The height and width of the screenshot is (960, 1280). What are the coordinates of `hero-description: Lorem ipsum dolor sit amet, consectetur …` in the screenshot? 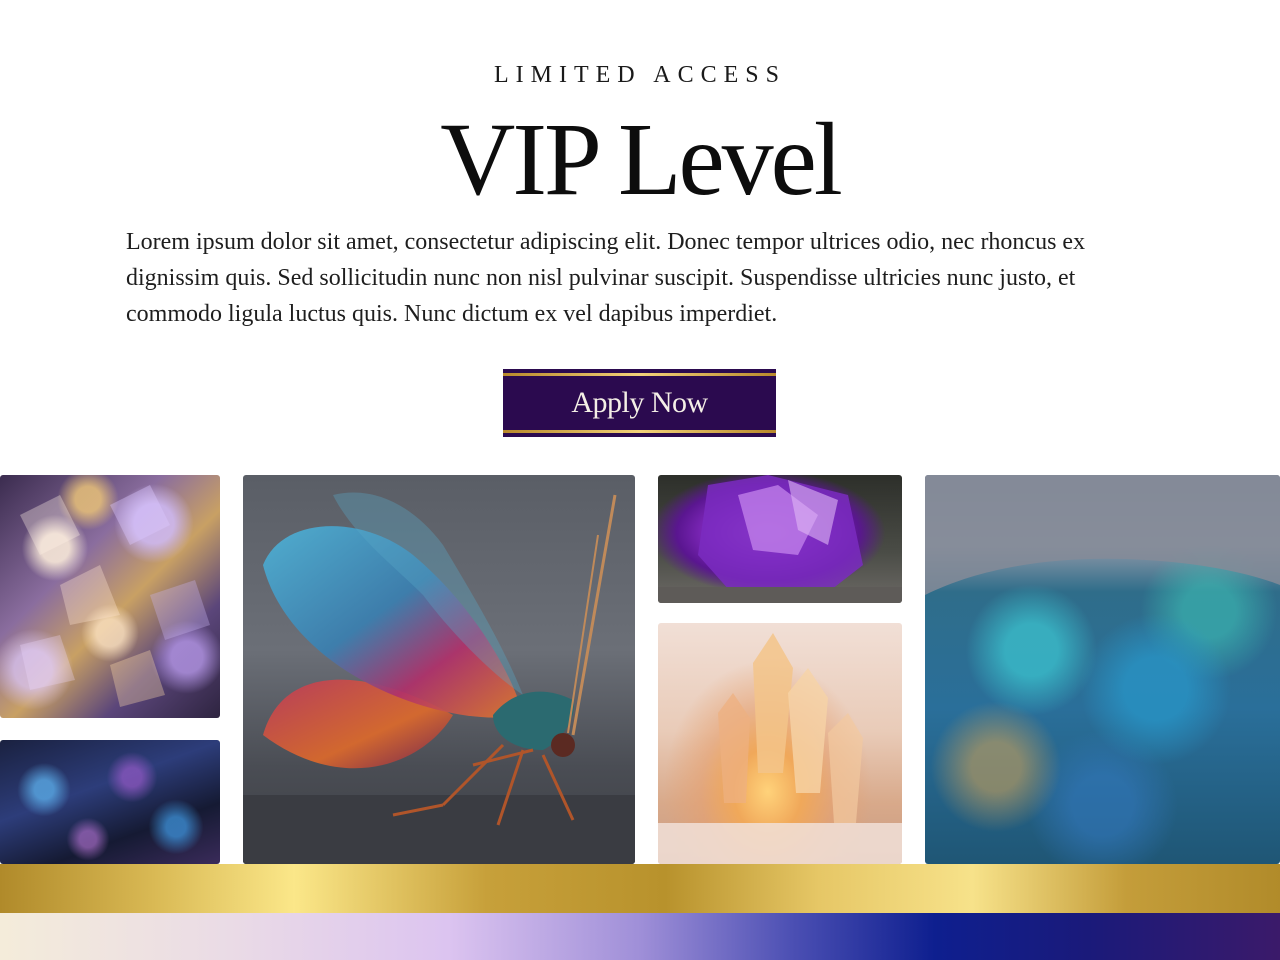 It's located at (606, 278).